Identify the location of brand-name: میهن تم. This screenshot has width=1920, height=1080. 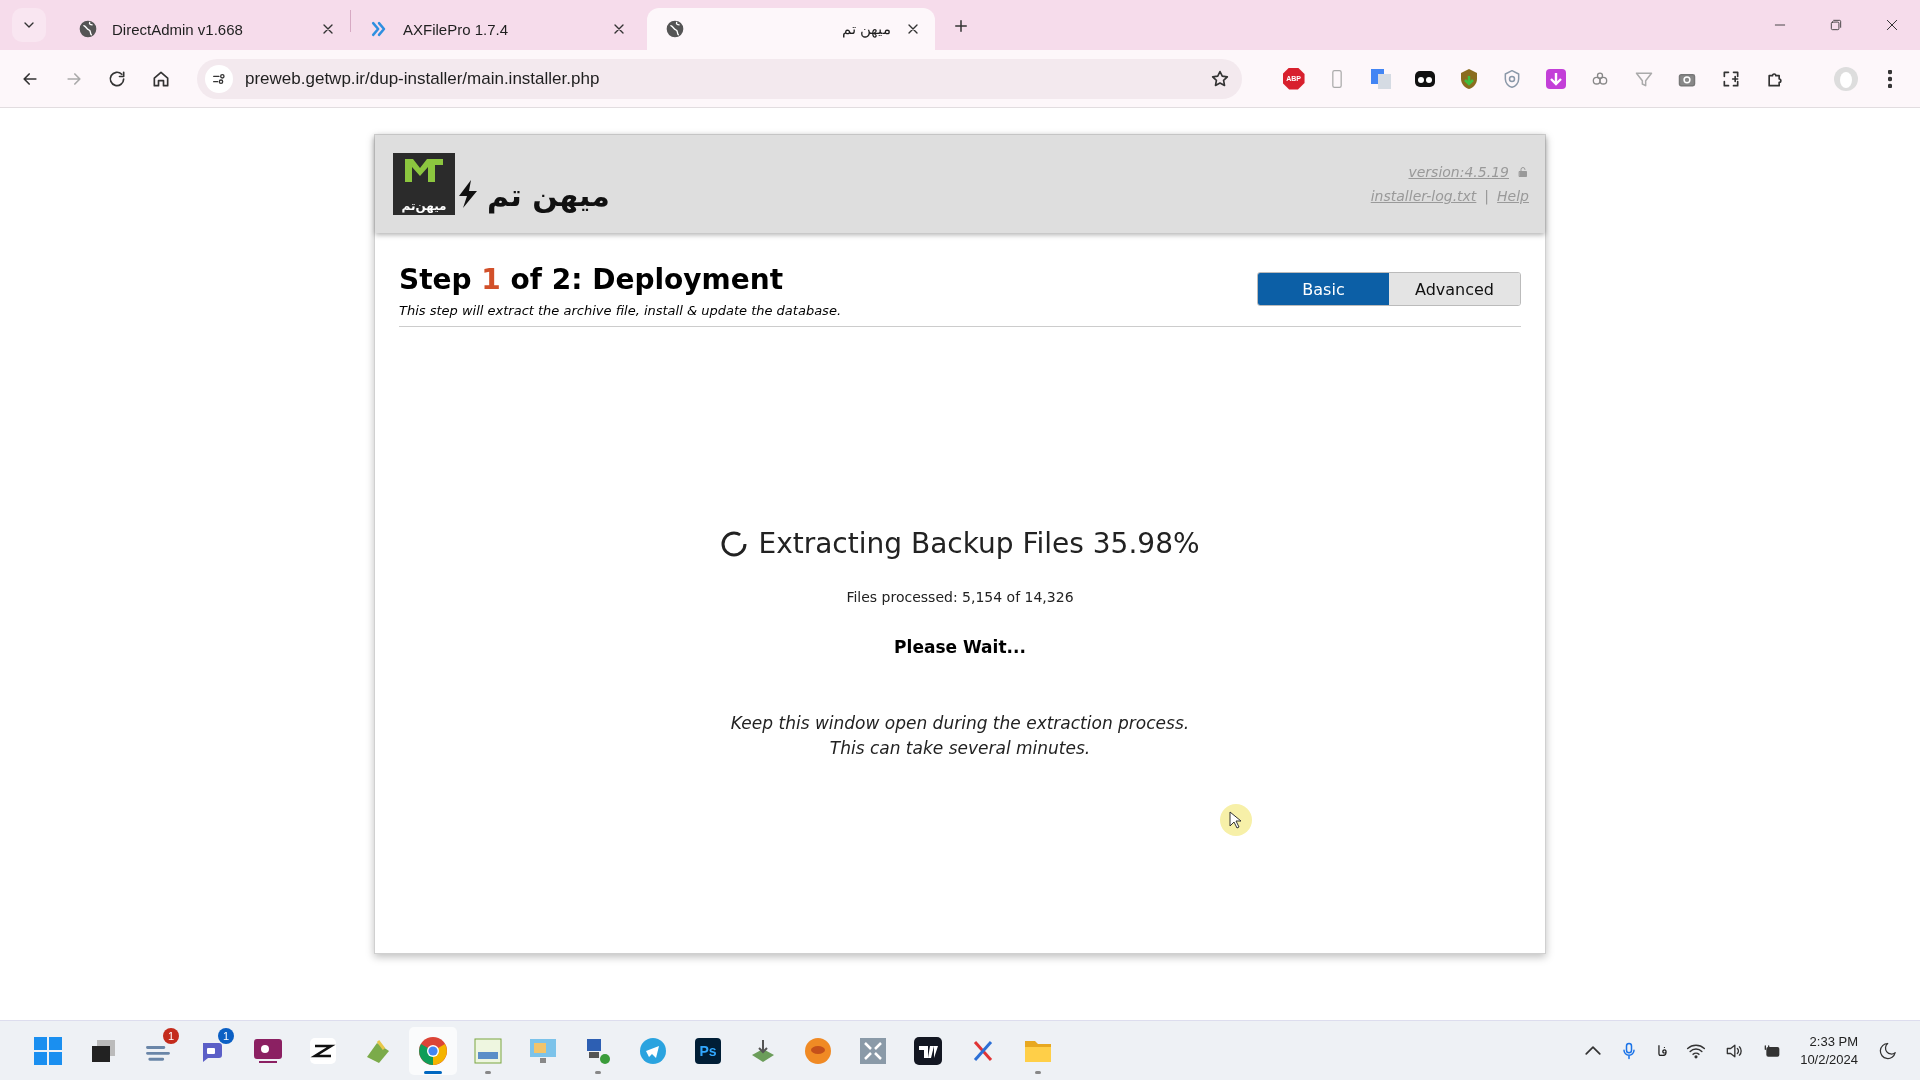
(548, 195).